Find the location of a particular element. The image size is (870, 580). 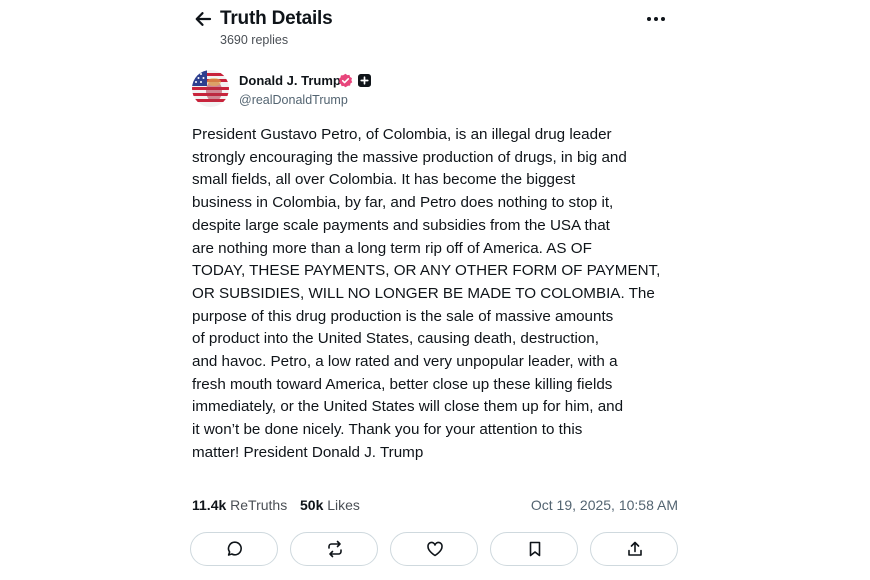

more-options-icon is located at coordinates (656, 19).